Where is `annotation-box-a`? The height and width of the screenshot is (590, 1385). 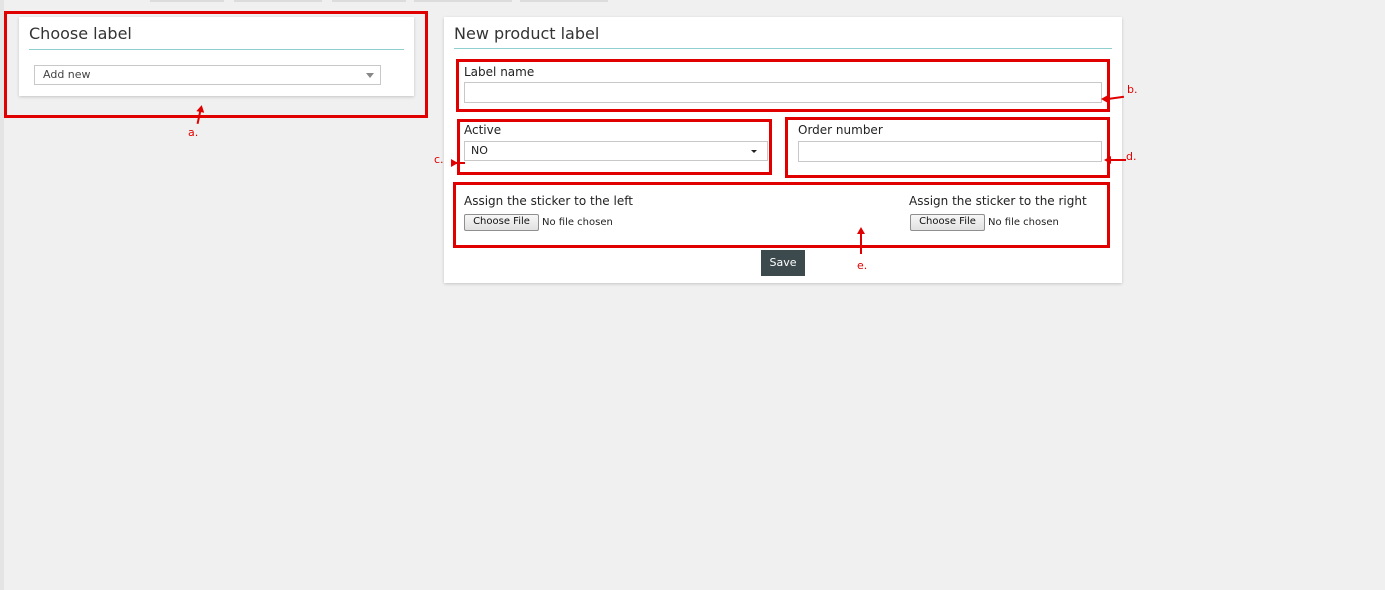
annotation-box-a is located at coordinates (216, 64).